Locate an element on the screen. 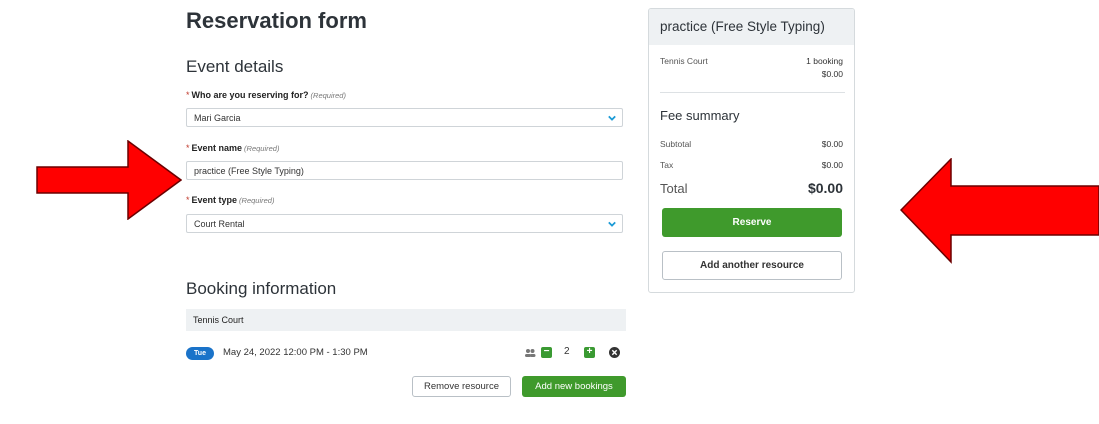 The width and height of the screenshot is (1099, 424). right-arrow-annotation is located at coordinates (109, 180).